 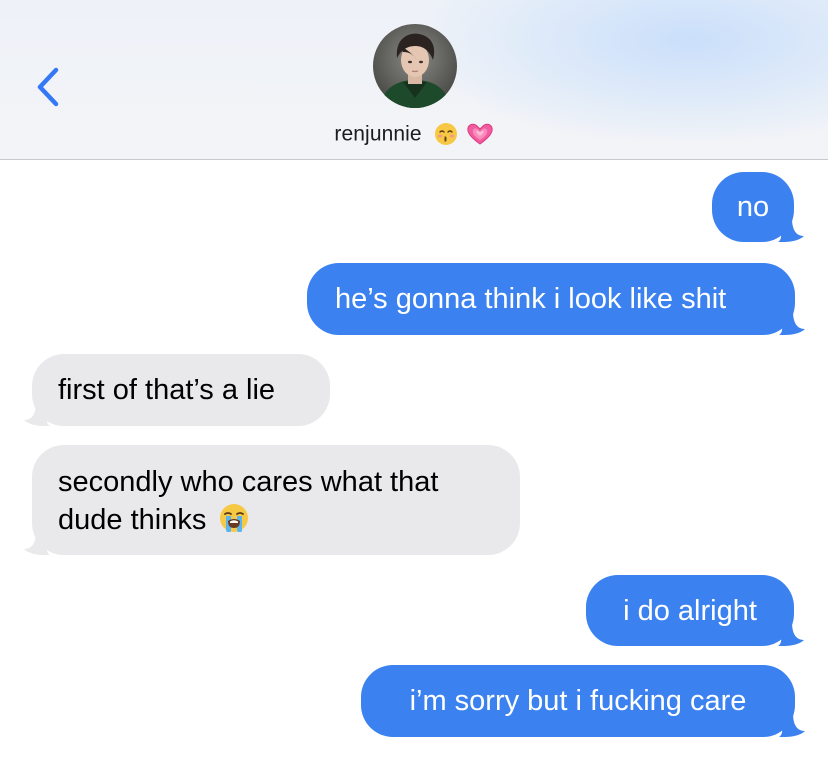 I want to click on message-row: no, so click(x=758, y=207).